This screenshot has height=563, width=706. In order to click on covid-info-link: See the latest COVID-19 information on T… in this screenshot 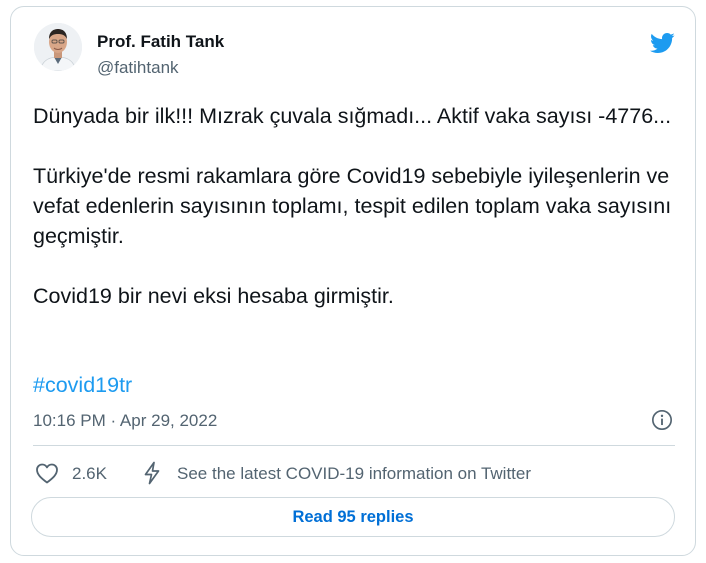, I will do `click(354, 474)`.